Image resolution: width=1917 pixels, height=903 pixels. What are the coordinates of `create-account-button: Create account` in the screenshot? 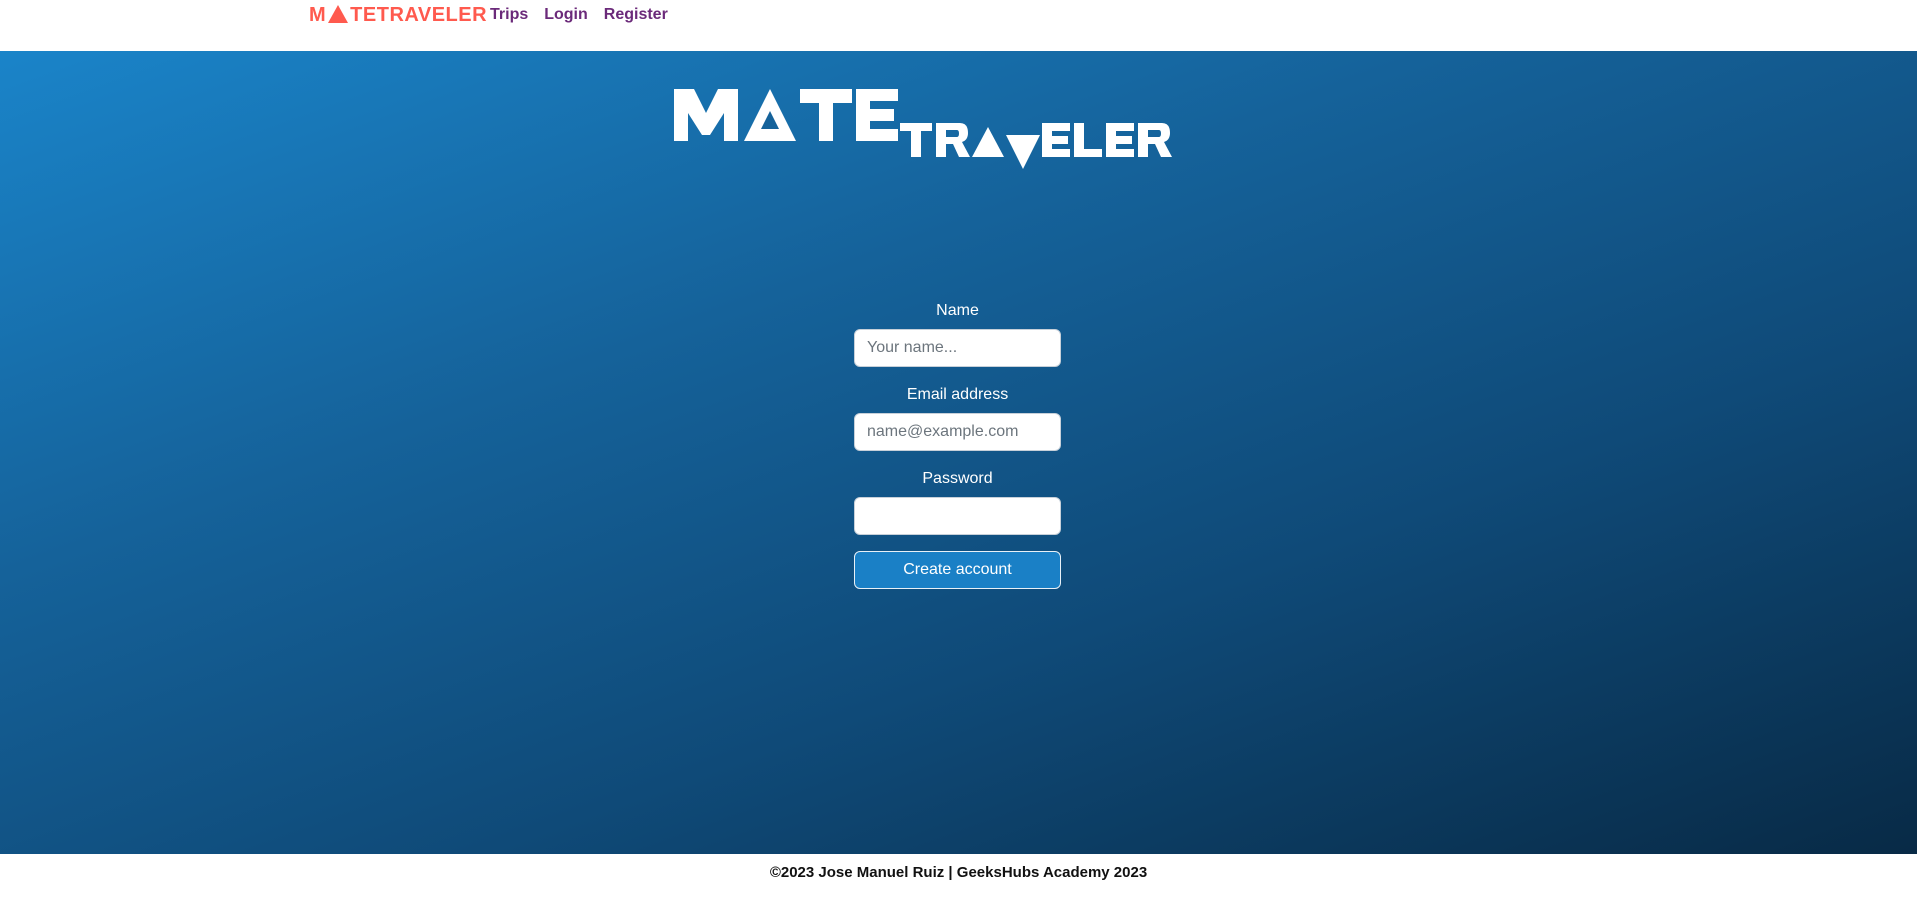 It's located at (957, 570).